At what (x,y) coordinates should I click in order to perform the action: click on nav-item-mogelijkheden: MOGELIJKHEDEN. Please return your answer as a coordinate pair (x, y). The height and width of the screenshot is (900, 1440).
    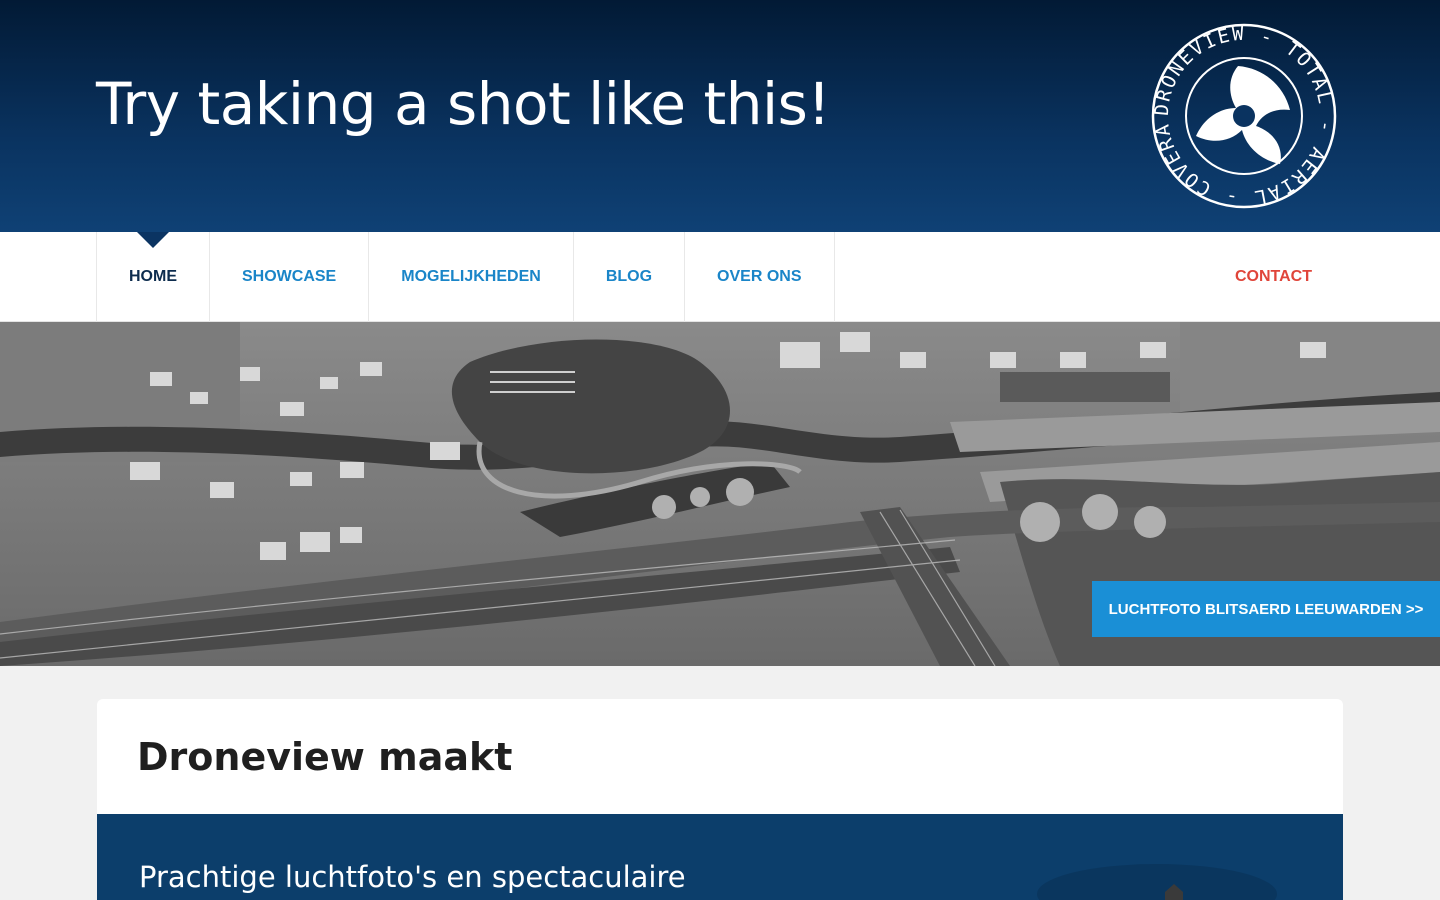
    Looking at the image, I should click on (470, 277).